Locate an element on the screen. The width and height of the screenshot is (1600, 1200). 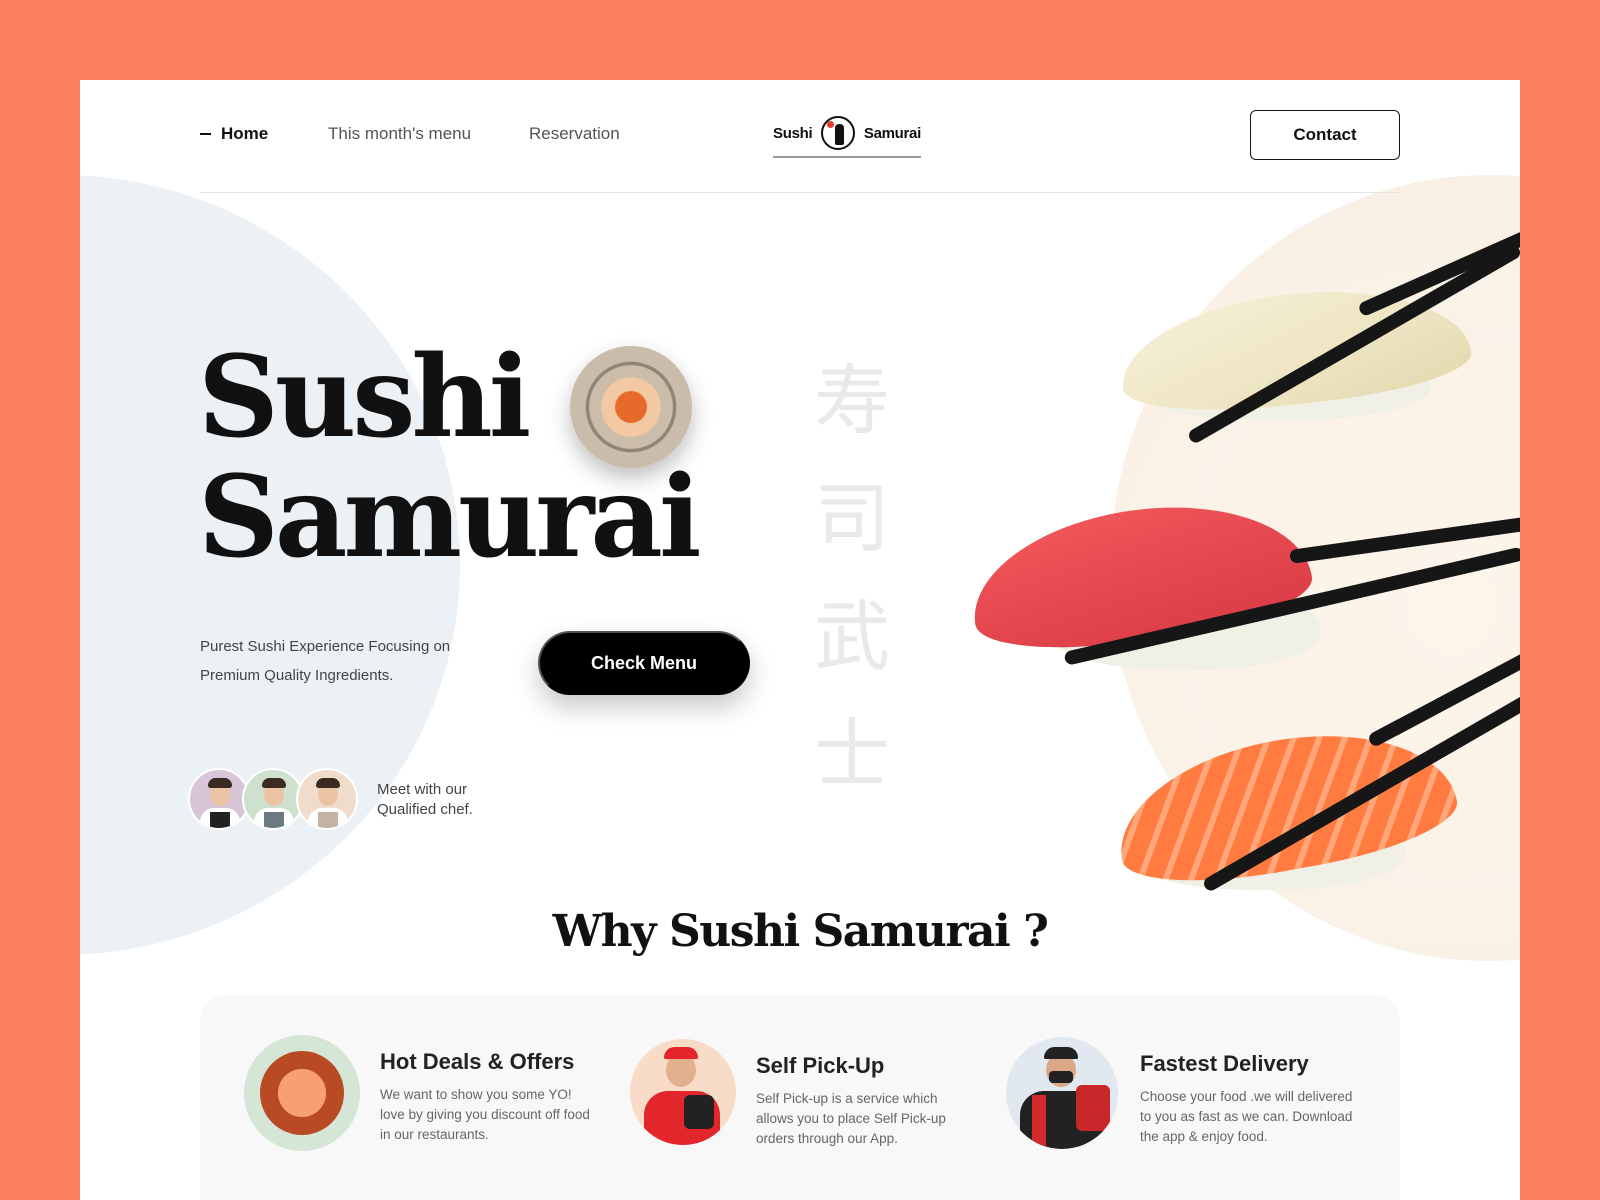
tuna-sushi-image is located at coordinates (1141, 583).